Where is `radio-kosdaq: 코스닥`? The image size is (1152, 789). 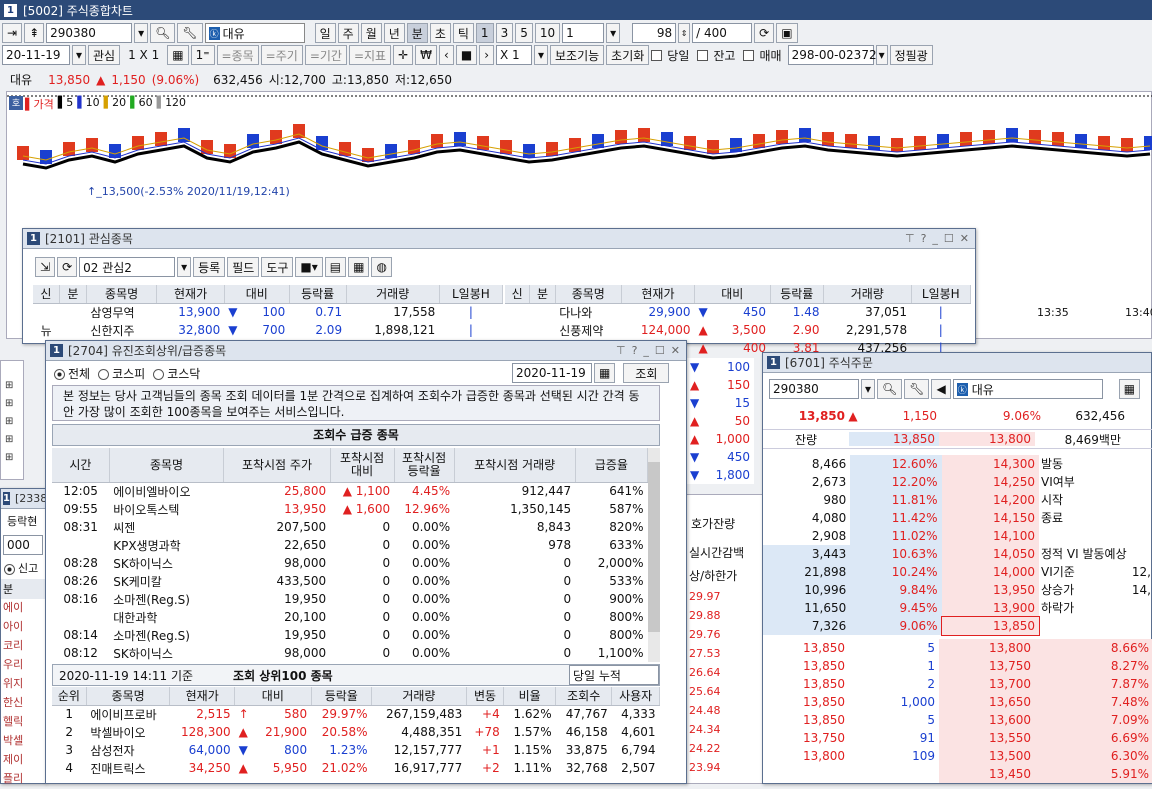 radio-kosdaq: 코스닥 is located at coordinates (176, 373).